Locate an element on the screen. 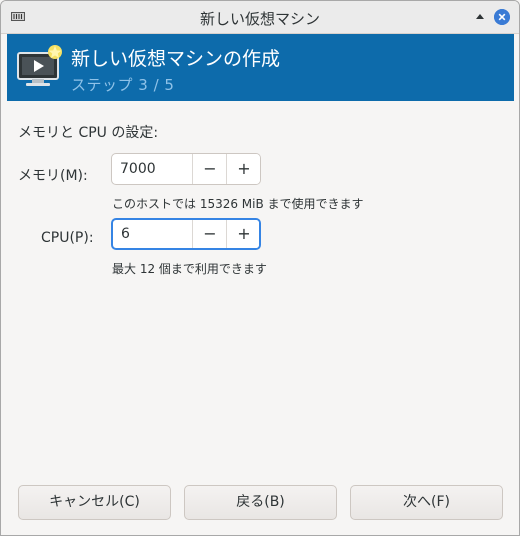  cpu-increment-button: + is located at coordinates (242, 234).